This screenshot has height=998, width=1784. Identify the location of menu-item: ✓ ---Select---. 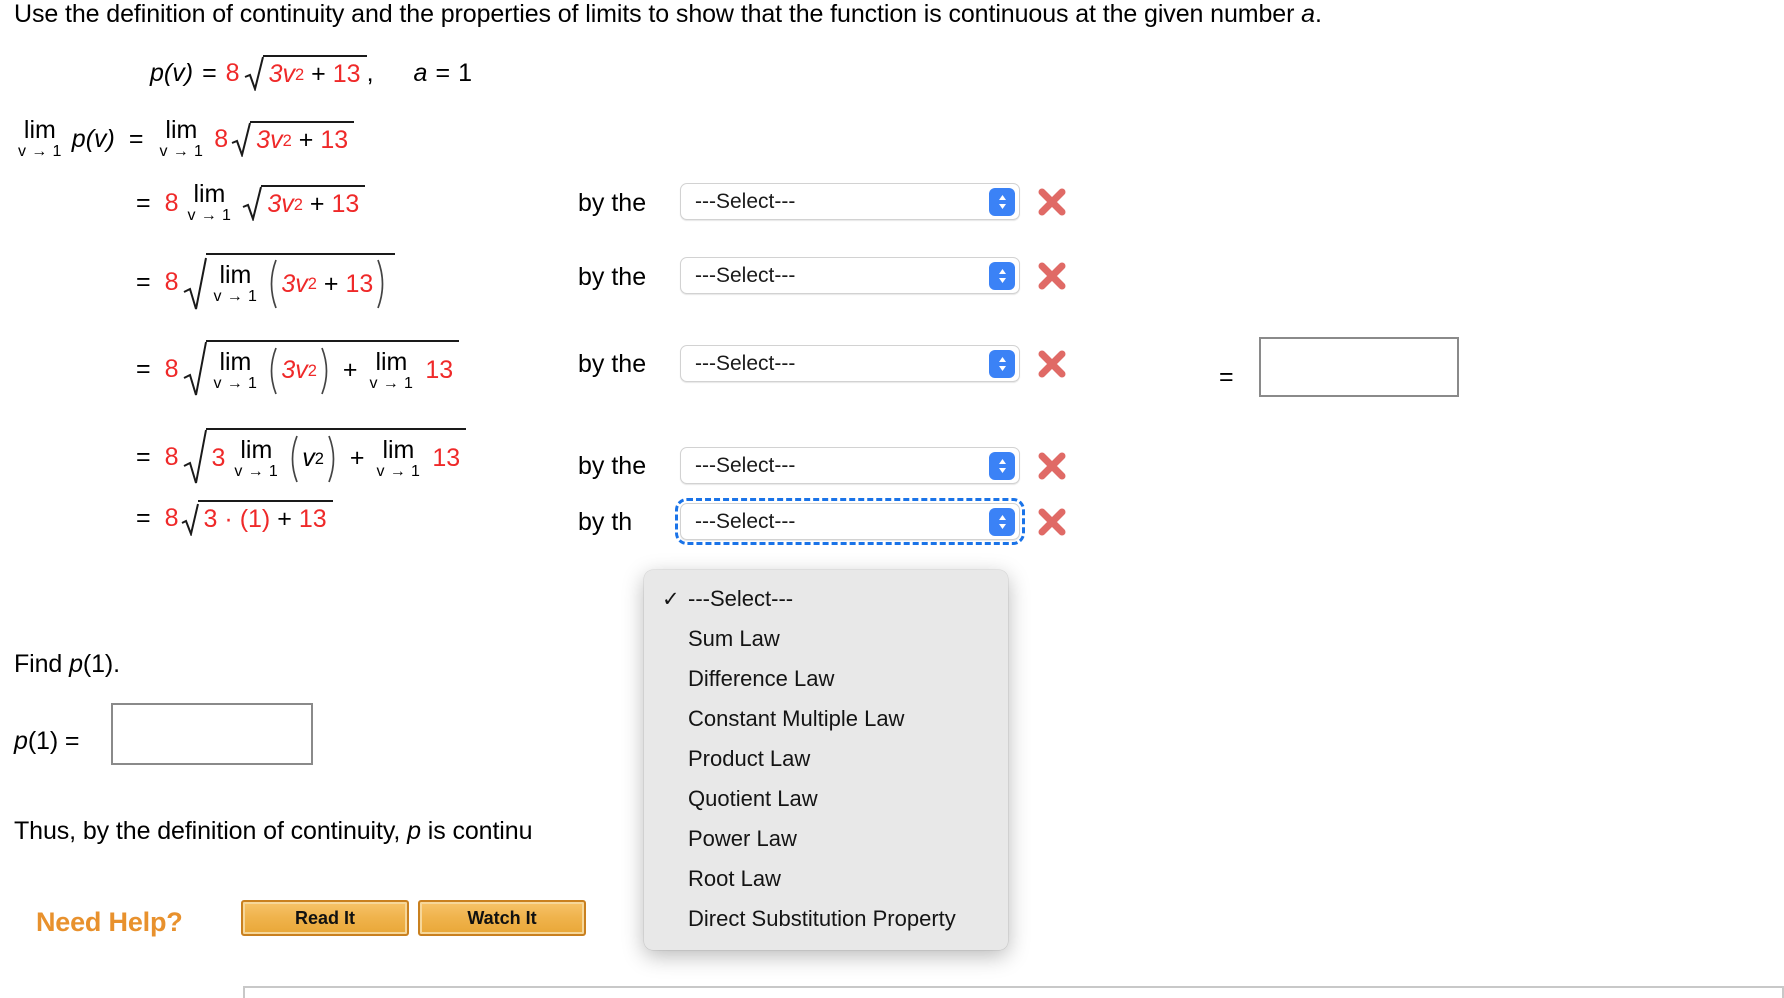
(826, 599).